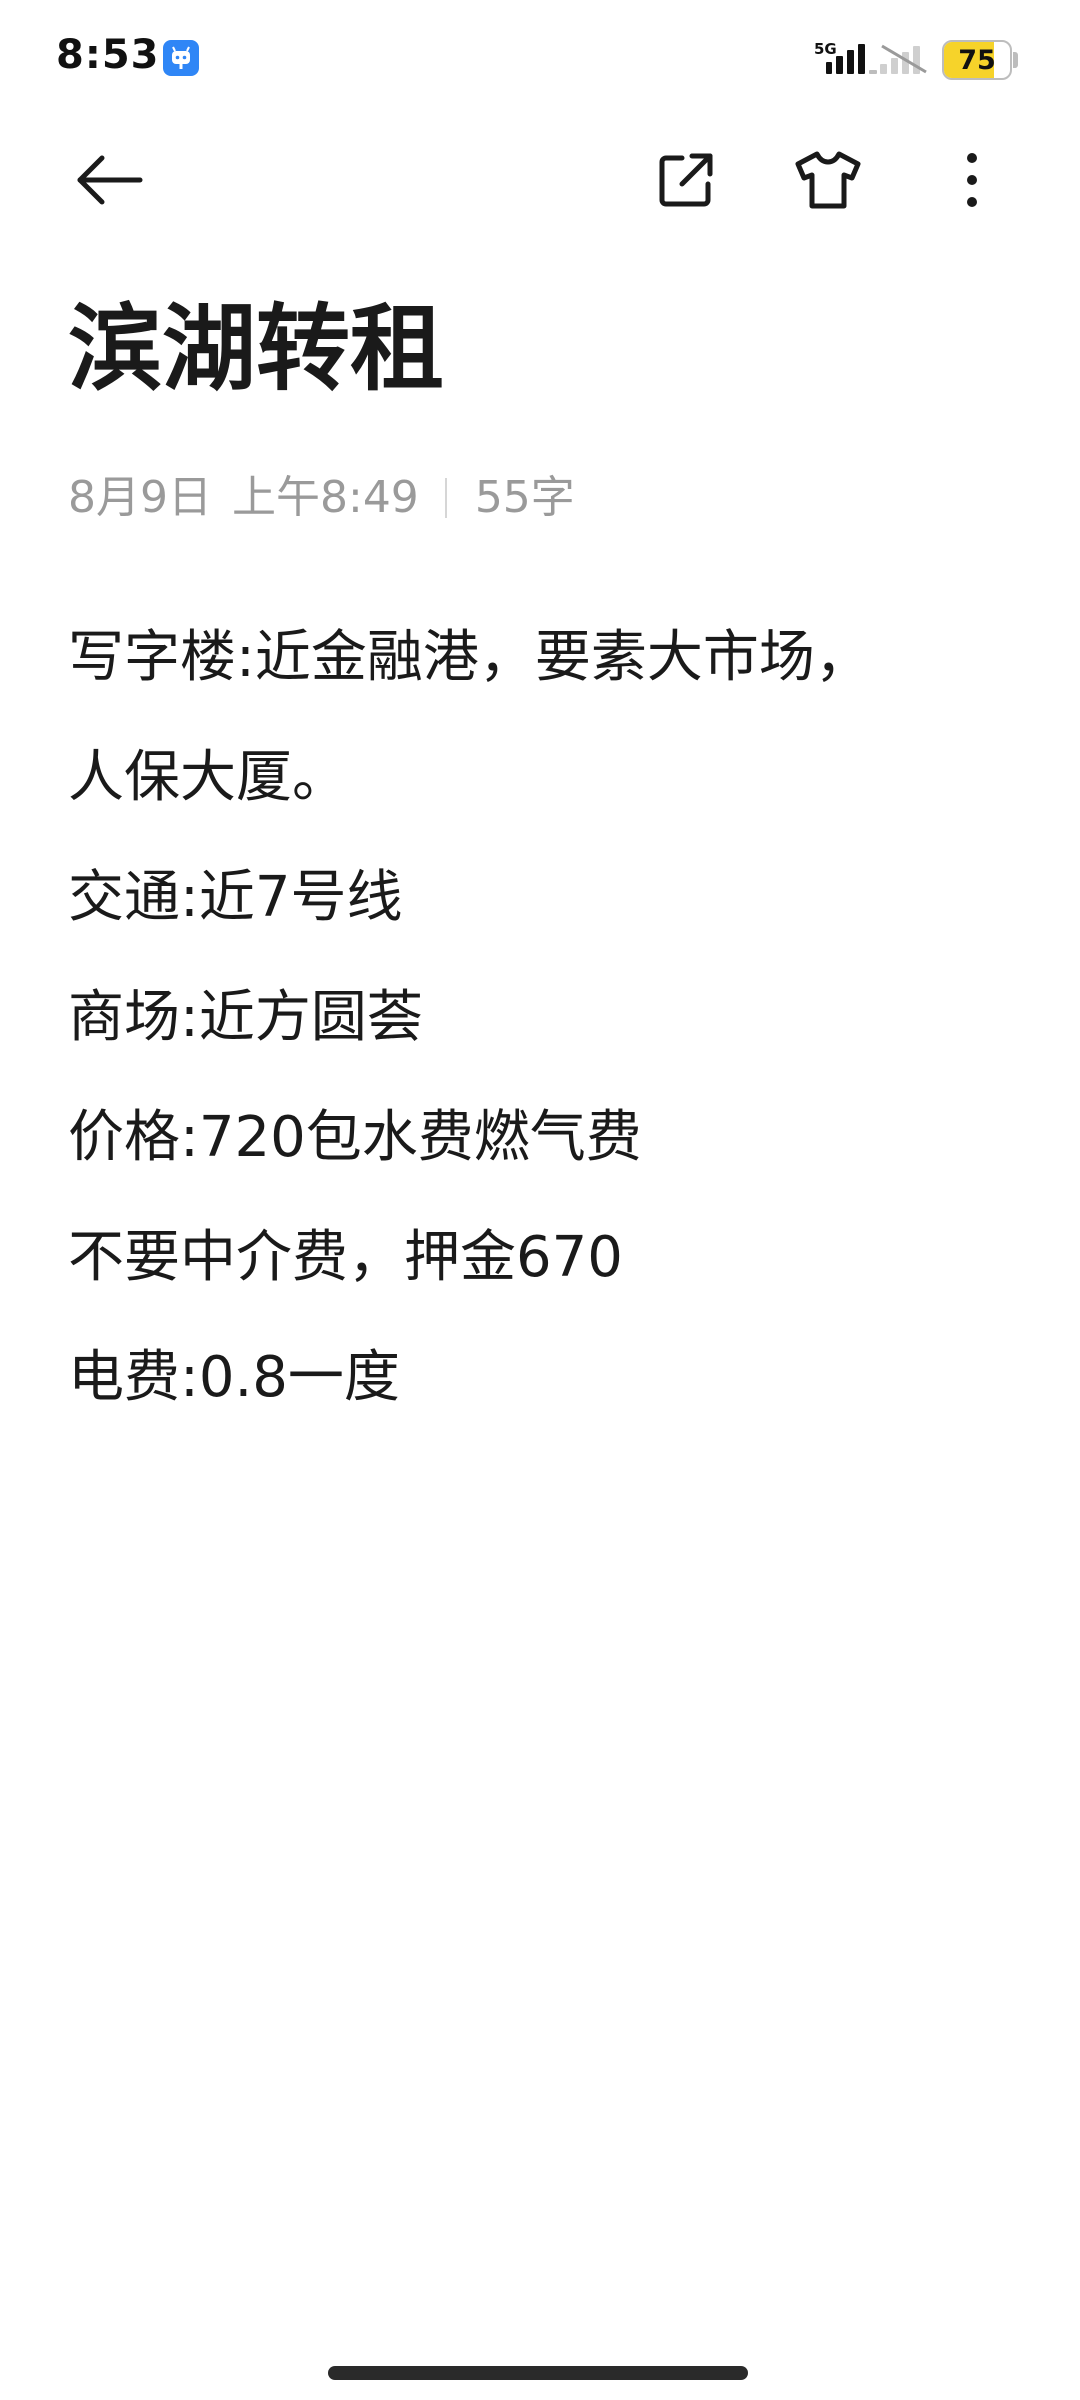  I want to click on battery-level: 75, so click(977, 60).